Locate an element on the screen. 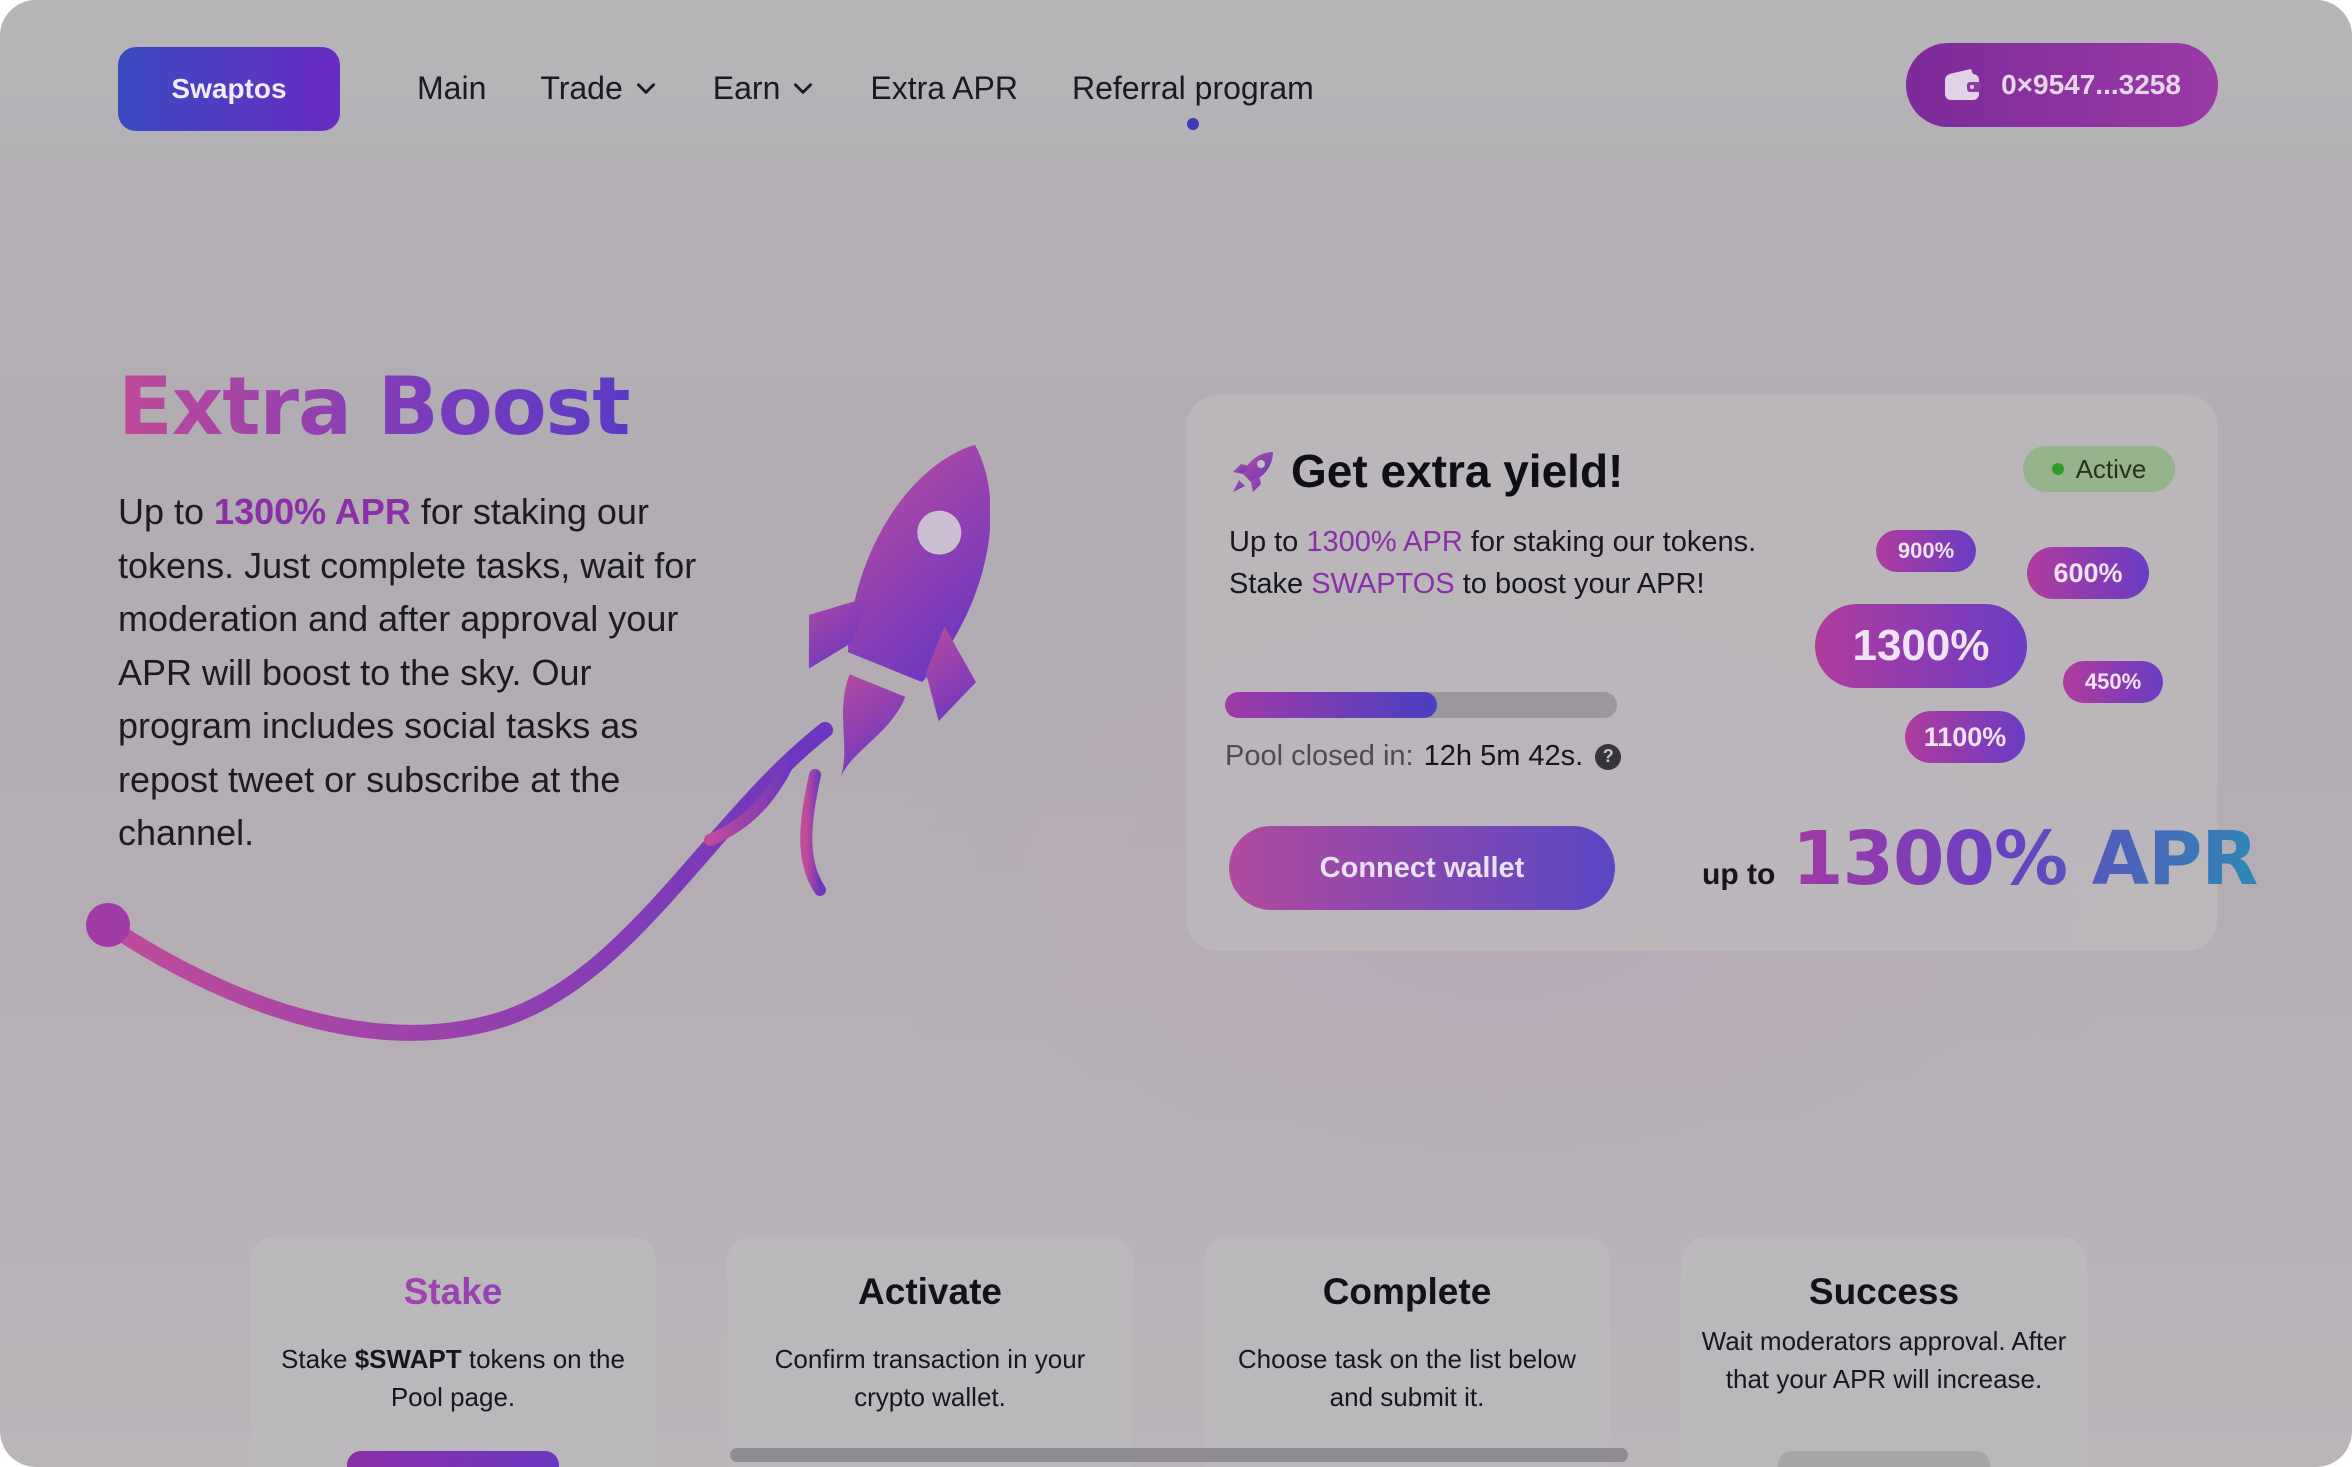  pool-progress-fill is located at coordinates (1331, 705).